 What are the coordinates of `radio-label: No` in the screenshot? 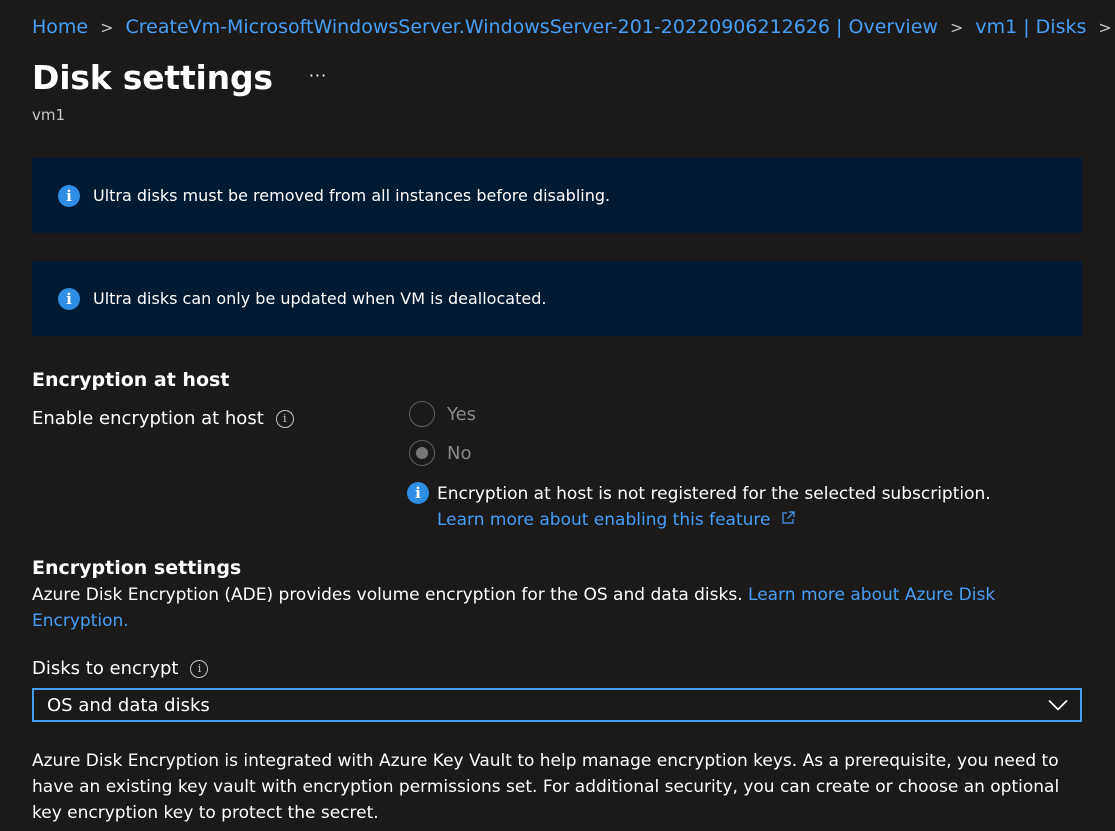 It's located at (459, 453).